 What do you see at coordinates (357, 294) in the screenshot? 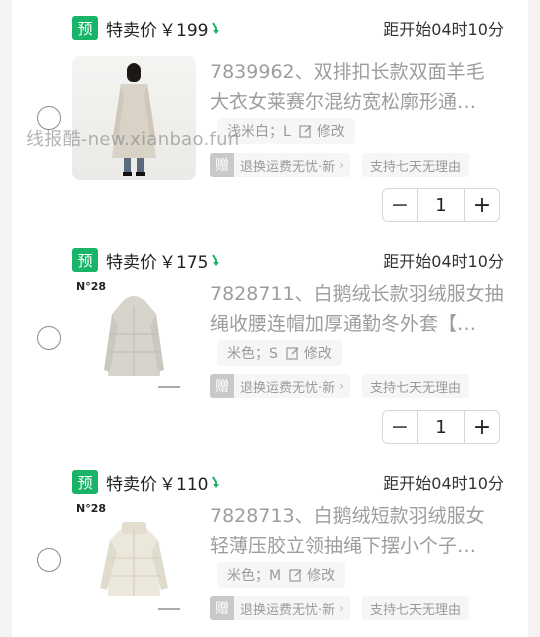
I see `title-line-1: 7828711、白鹅绒长款羽绒服女抽` at bounding box center [357, 294].